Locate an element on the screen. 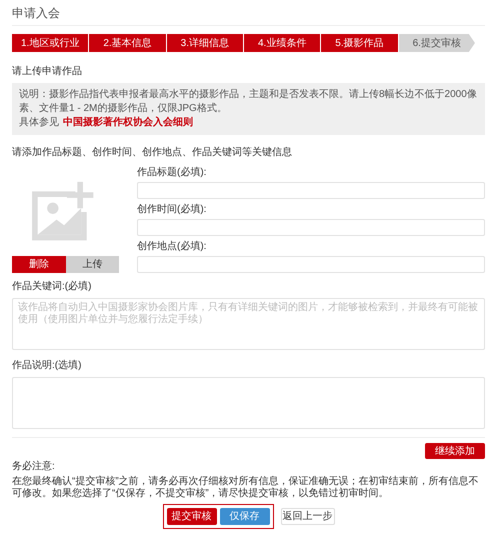 This screenshot has width=497, height=535. step-tab: 4.业绩条件 is located at coordinates (283, 43).